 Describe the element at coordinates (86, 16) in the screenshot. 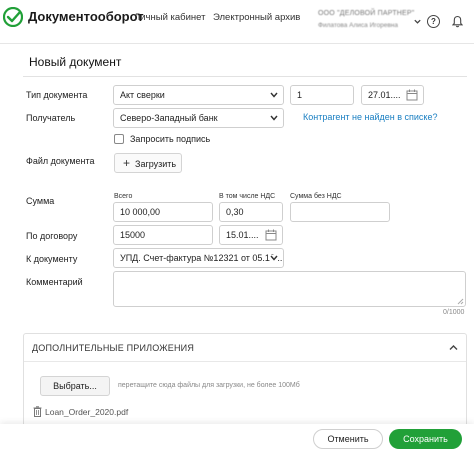

I see `brand-title: Документооборот` at that location.